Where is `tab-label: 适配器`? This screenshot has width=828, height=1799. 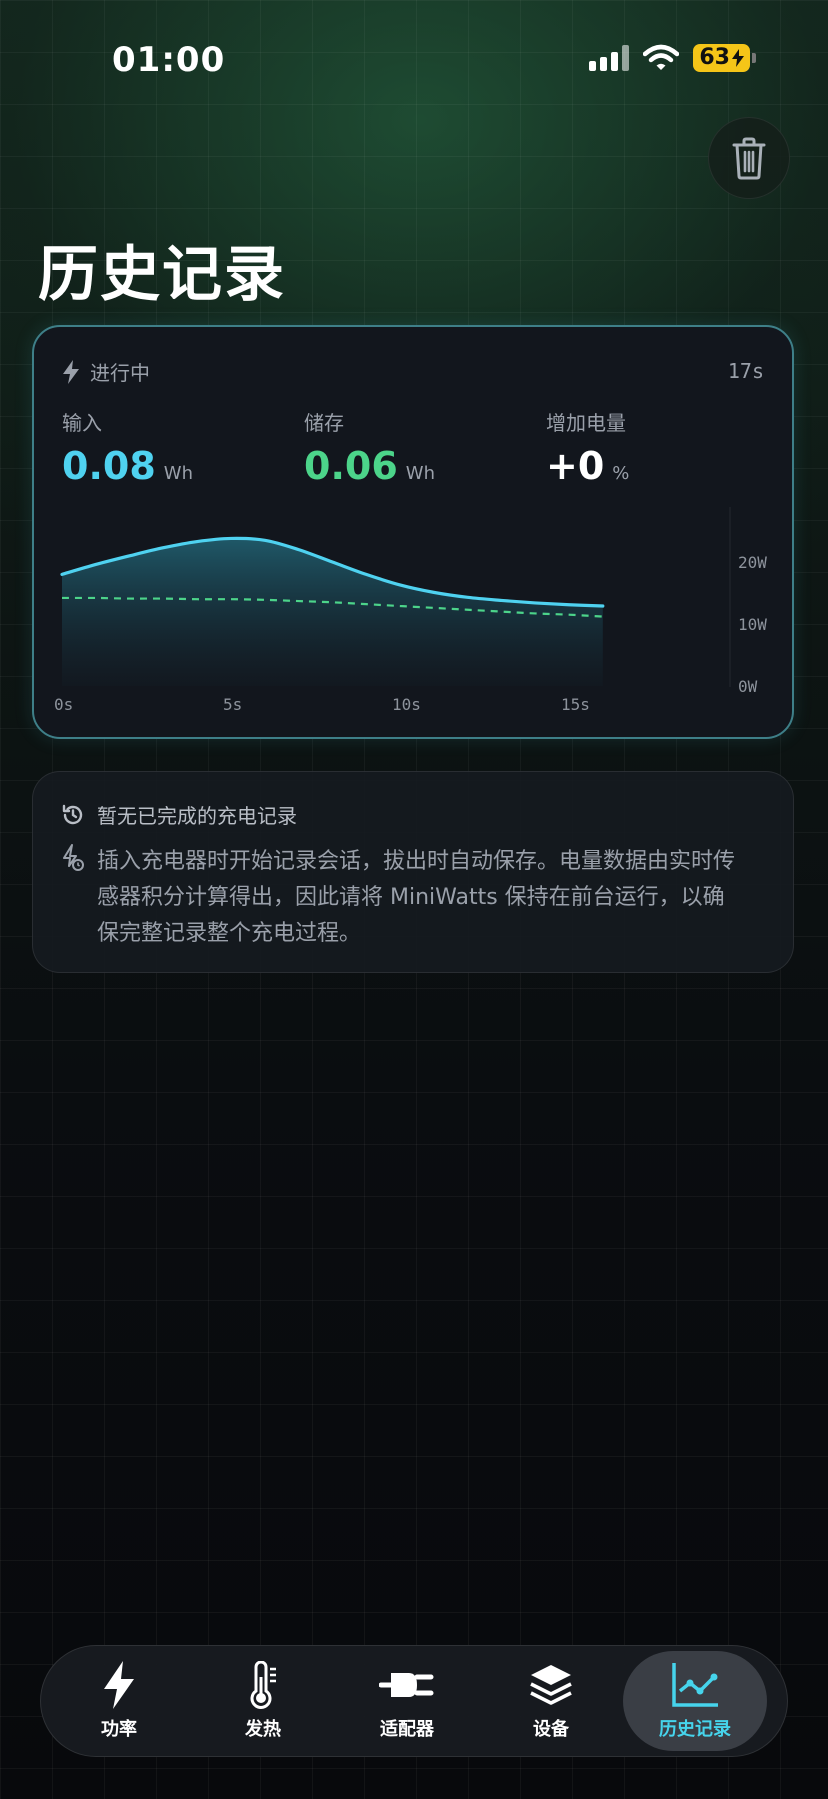 tab-label: 适配器 is located at coordinates (407, 1729).